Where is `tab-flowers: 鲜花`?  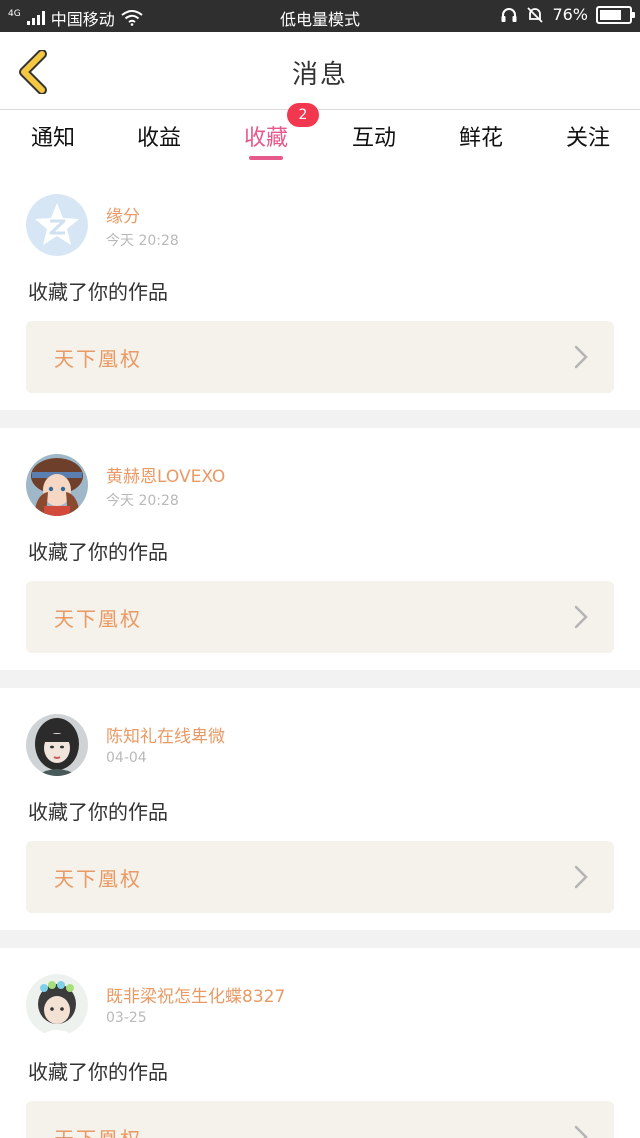 tab-flowers: 鲜花 is located at coordinates (481, 136).